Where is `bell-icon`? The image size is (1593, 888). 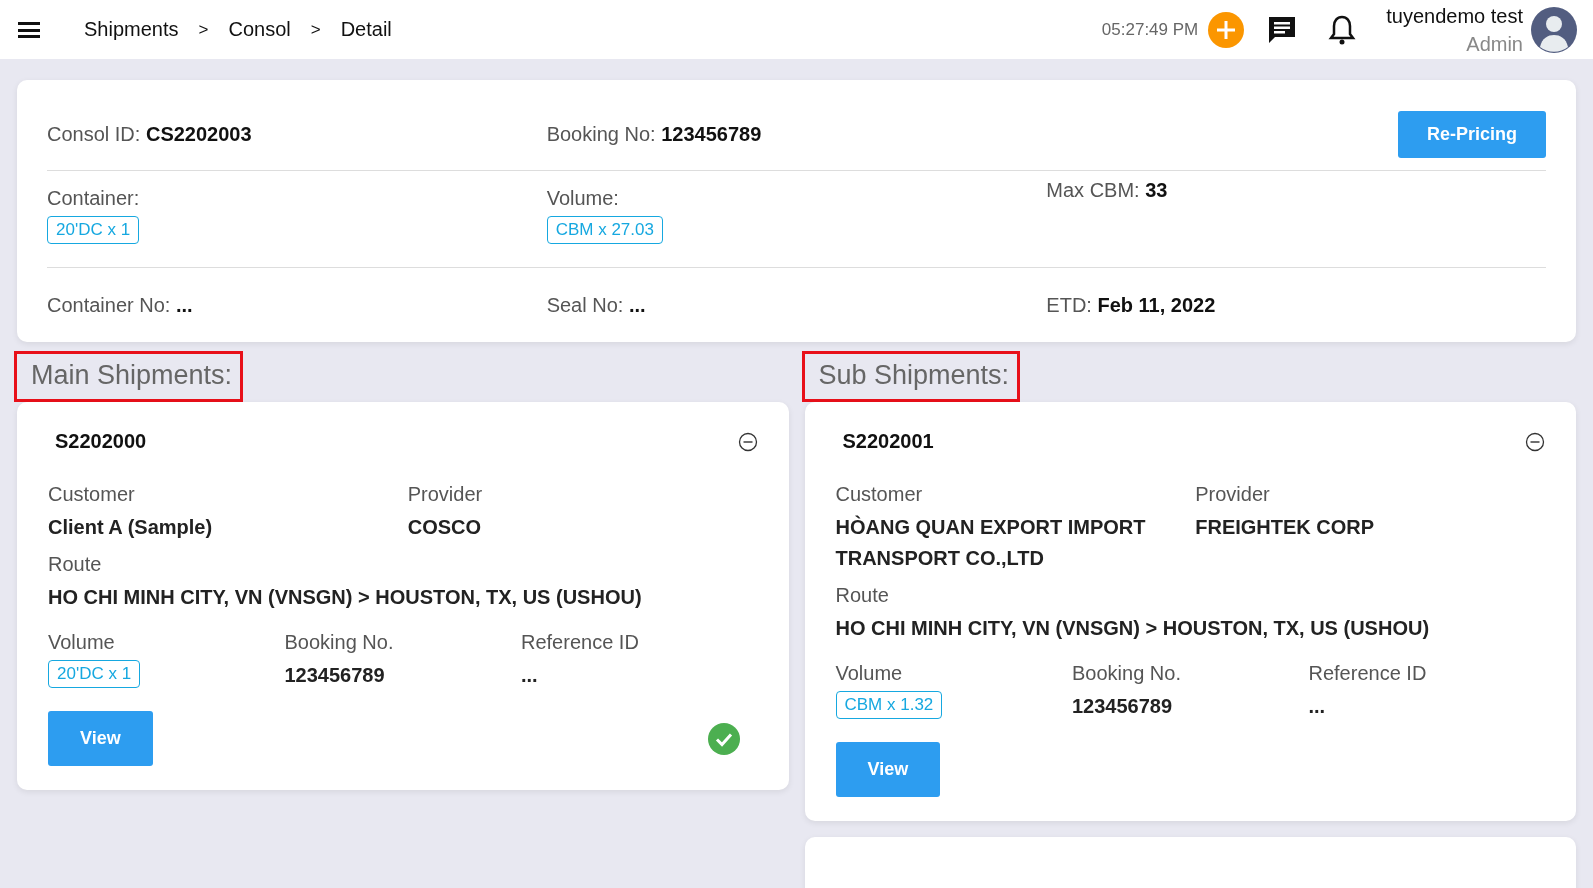
bell-icon is located at coordinates (1342, 29).